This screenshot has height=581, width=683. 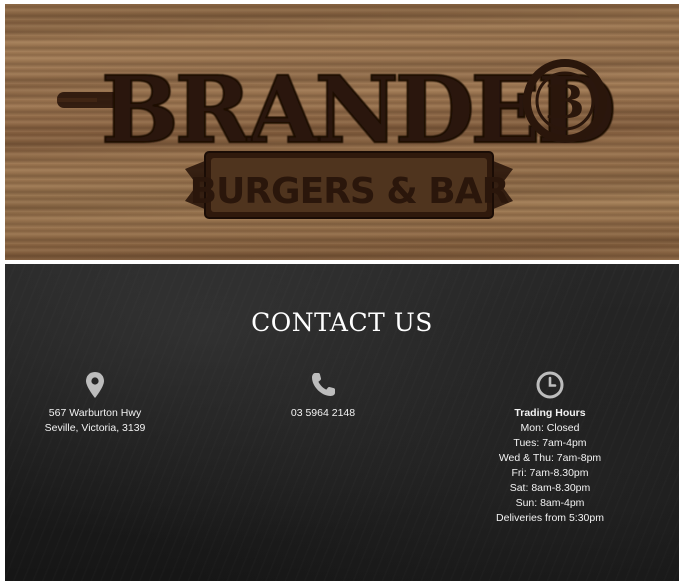 I want to click on hours-line: Sat: 8am-8.30pm, so click(x=550, y=488).